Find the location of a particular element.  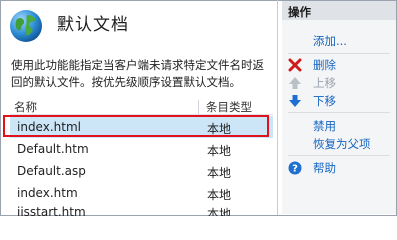

column-separator is located at coordinates (198, 107).